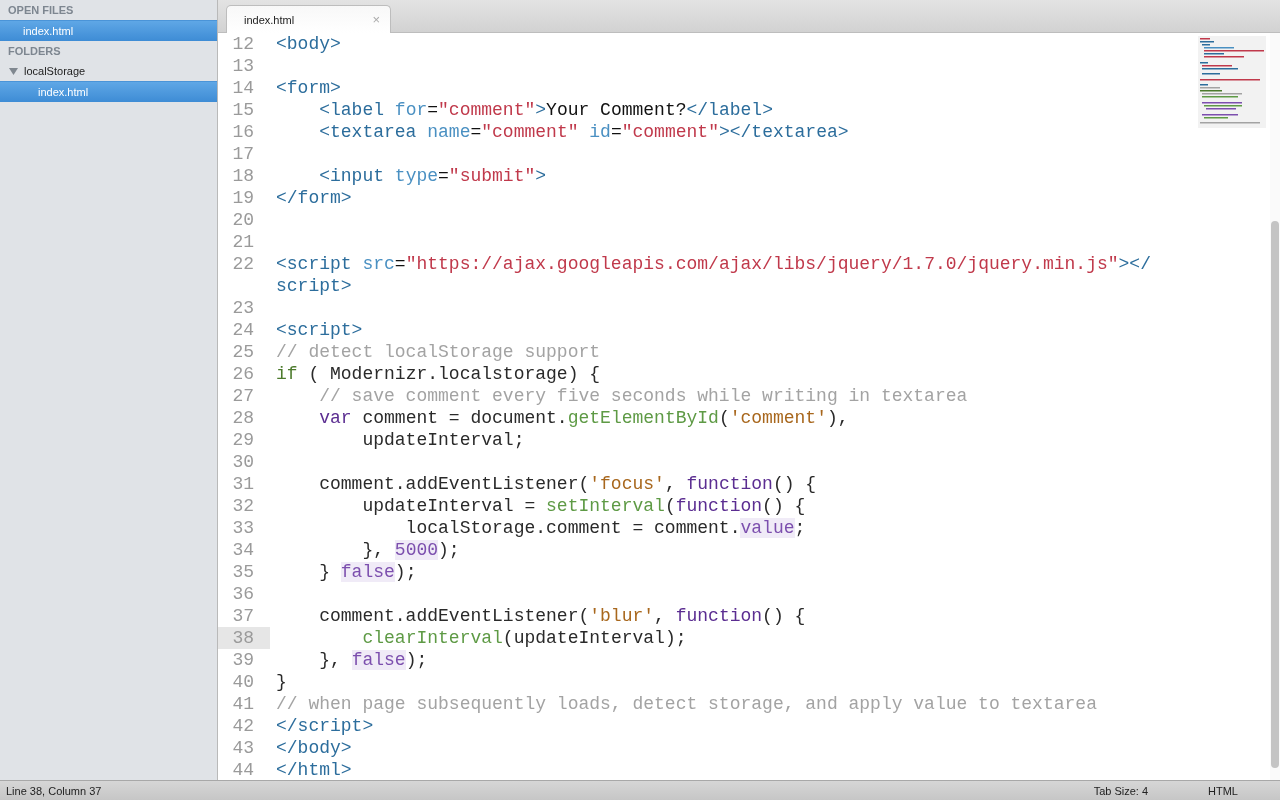 This screenshot has width=1280, height=800. I want to click on code-line: <script>, so click(319, 330).